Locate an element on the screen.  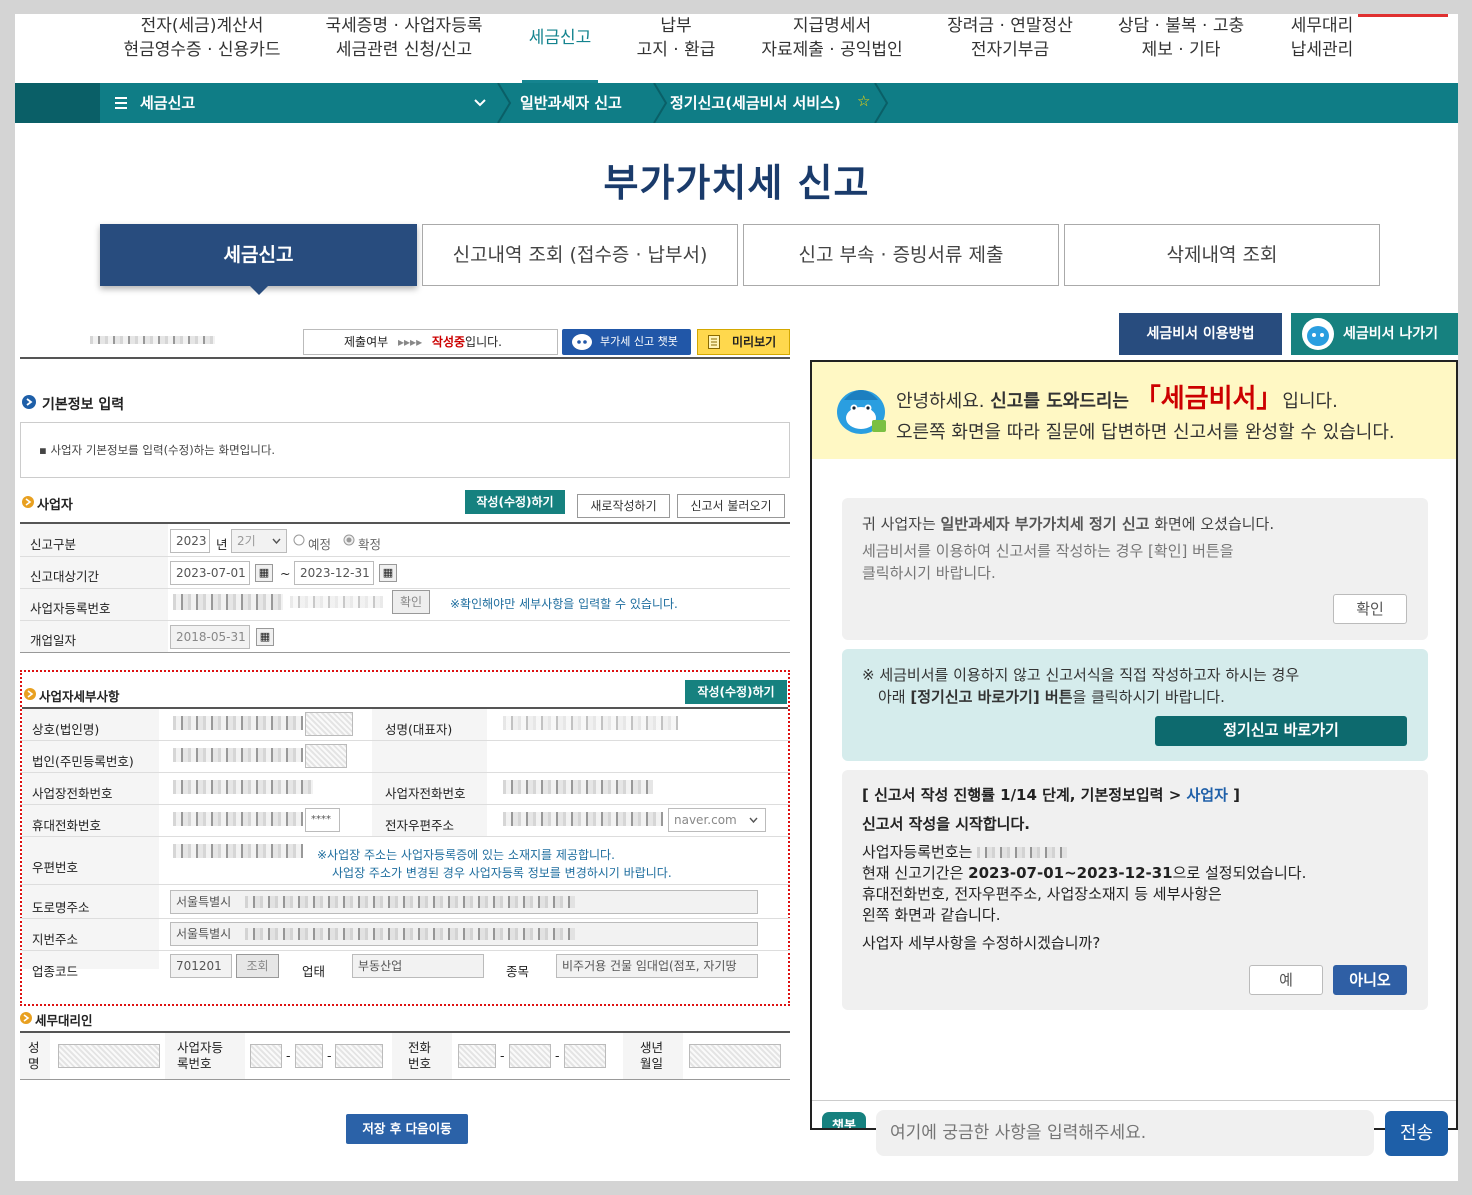
year-field: 2023 is located at coordinates (190, 541).